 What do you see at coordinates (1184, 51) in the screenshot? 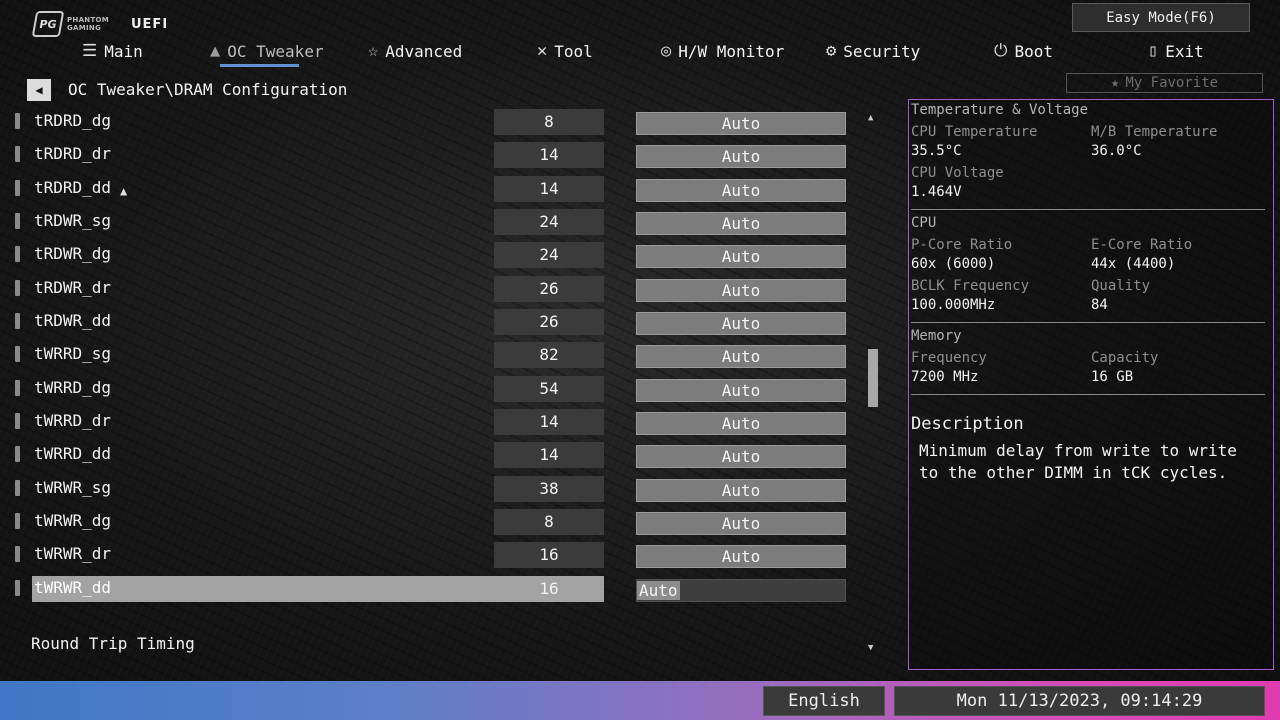
I see `tab-label: Exit` at bounding box center [1184, 51].